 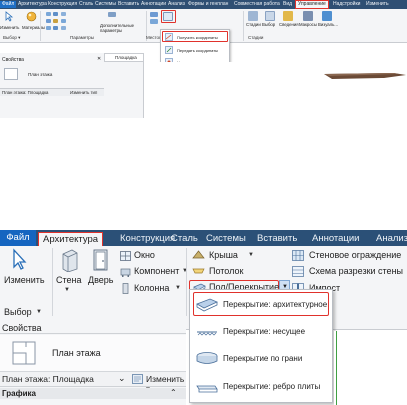 What do you see at coordinates (63, 14) in the screenshot?
I see `project-info-icon` at bounding box center [63, 14].